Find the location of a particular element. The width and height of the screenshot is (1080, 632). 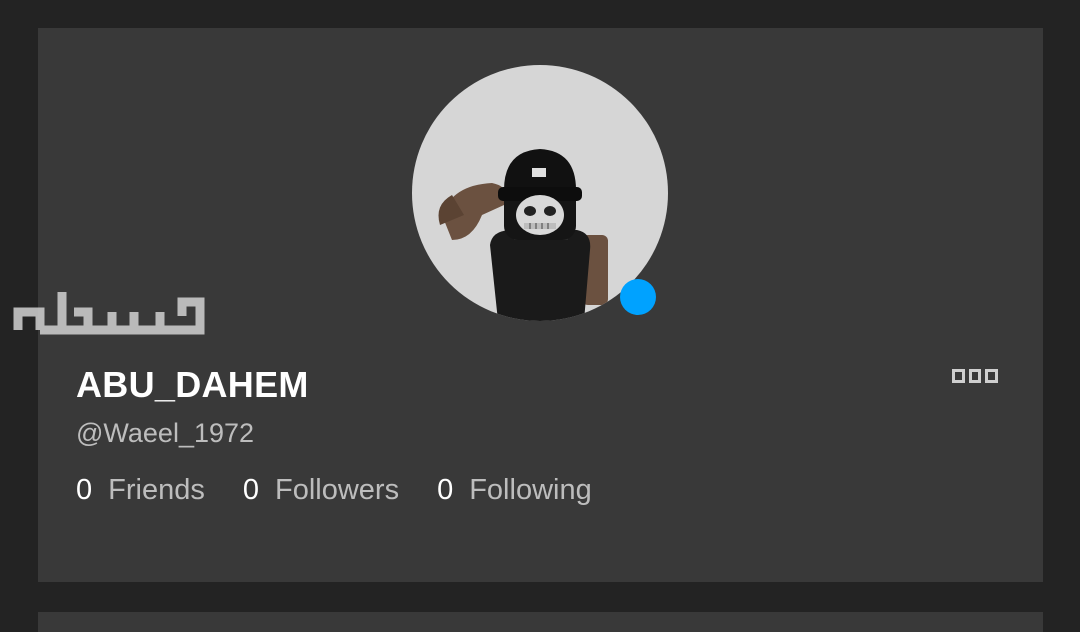

friends-count: 0 is located at coordinates (84, 490).